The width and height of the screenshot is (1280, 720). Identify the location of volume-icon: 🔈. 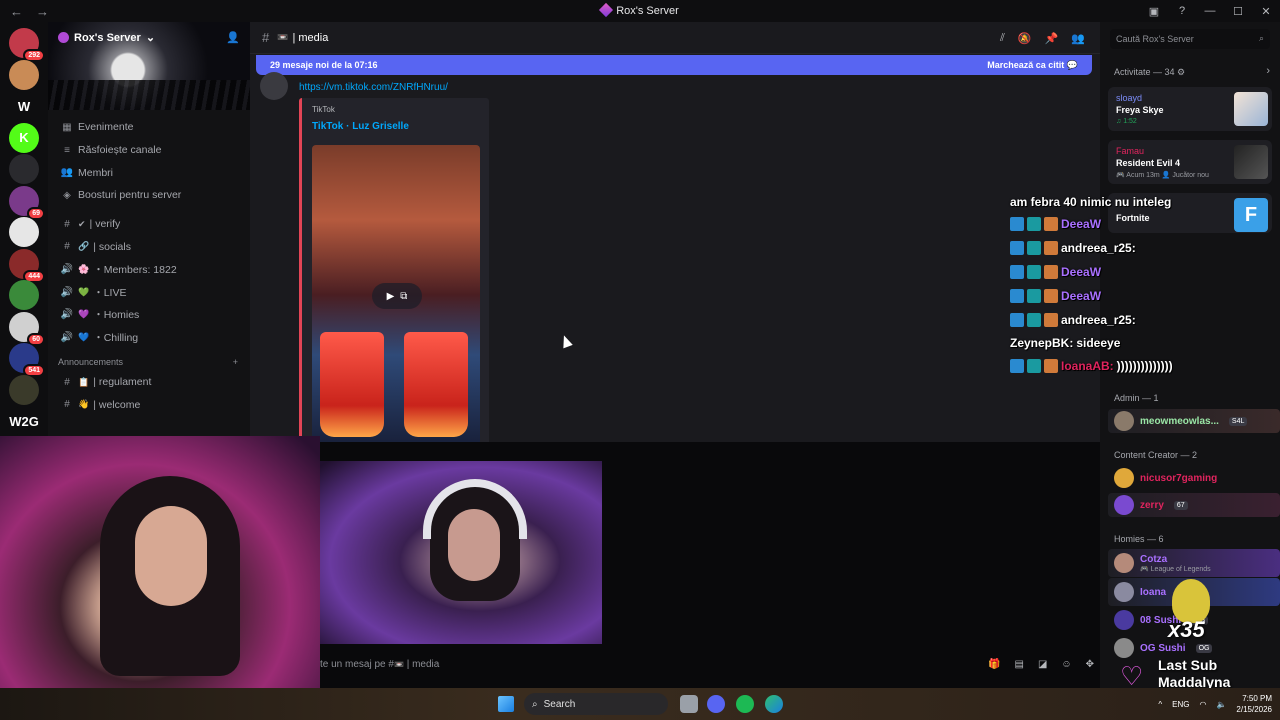
(1221, 704).